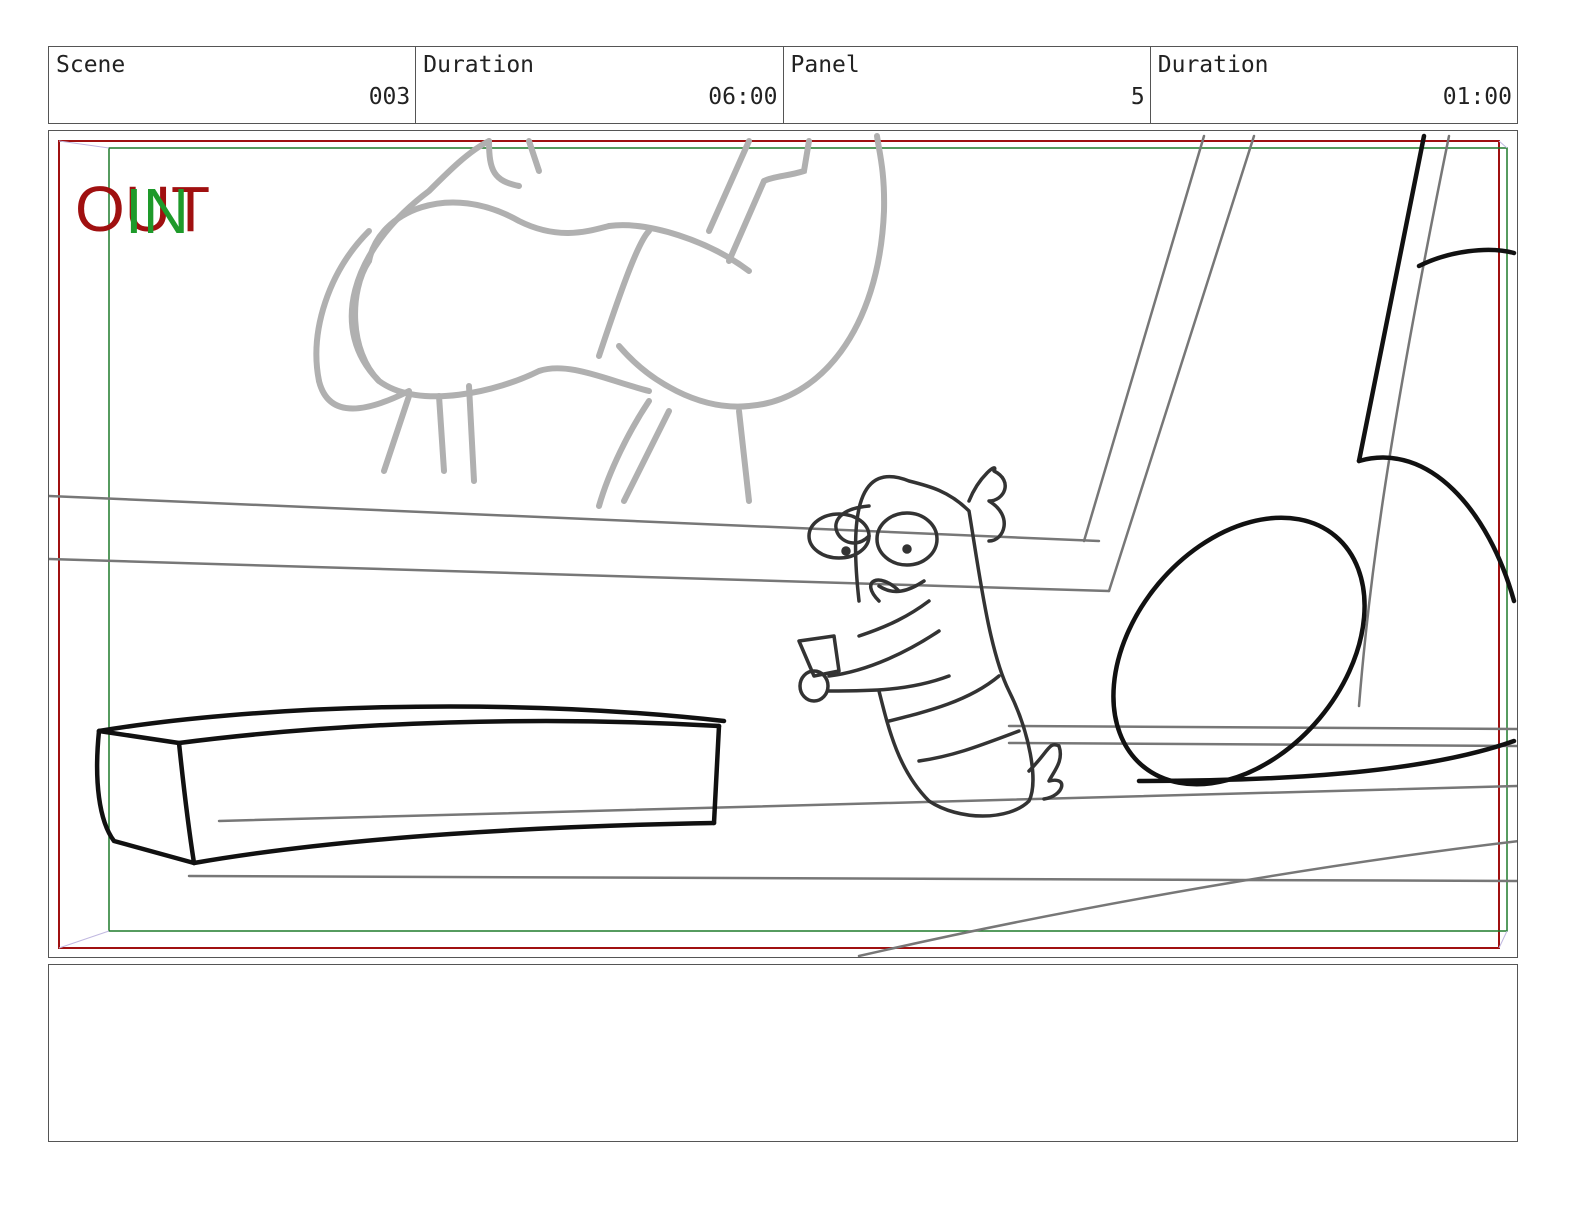 The width and height of the screenshot is (1584, 1224). Describe the element at coordinates (825, 65) in the screenshot. I see `panel-label: Panel` at that location.